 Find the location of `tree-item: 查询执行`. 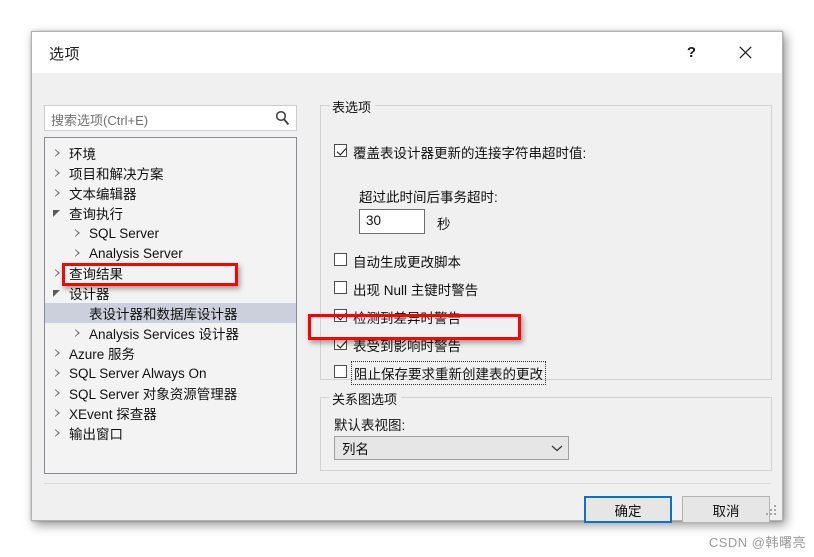

tree-item: 查询执行 is located at coordinates (170, 213).